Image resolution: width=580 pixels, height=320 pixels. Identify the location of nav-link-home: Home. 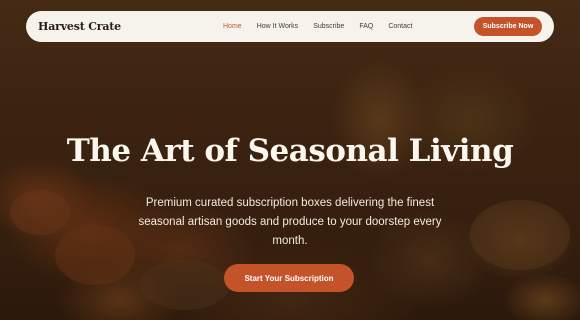
(232, 26).